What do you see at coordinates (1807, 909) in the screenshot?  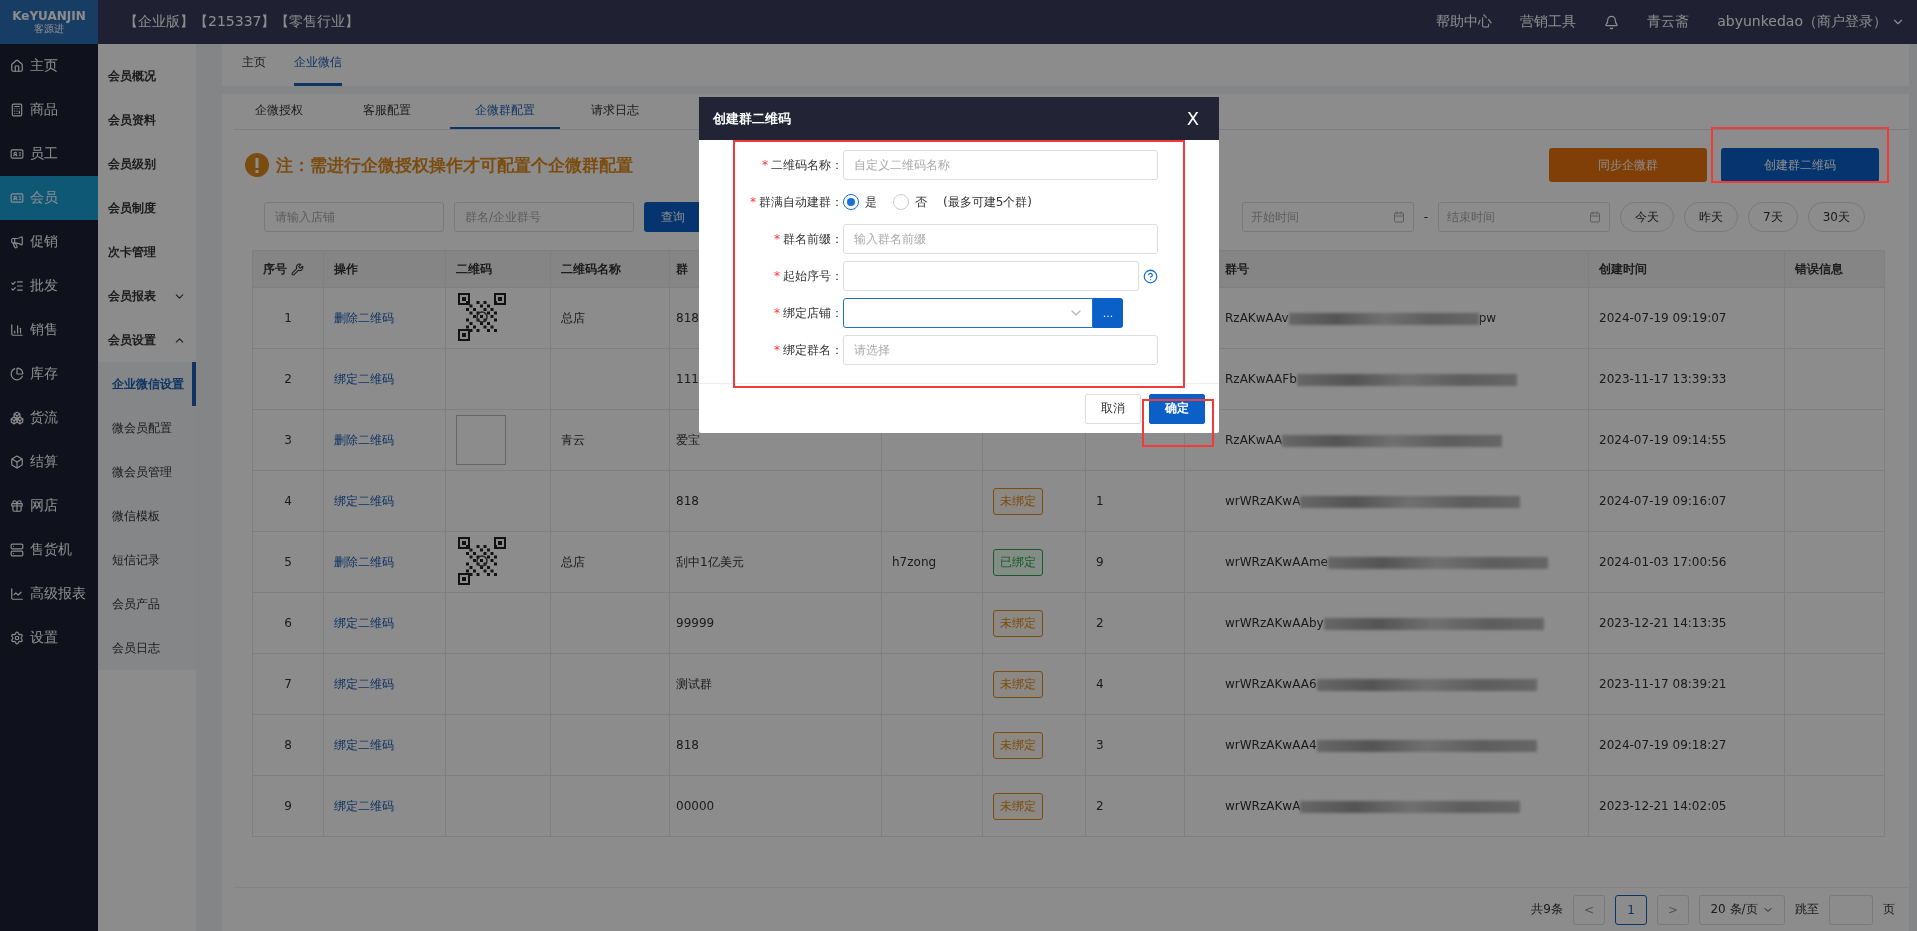 I see `jump-label: 跳至` at bounding box center [1807, 909].